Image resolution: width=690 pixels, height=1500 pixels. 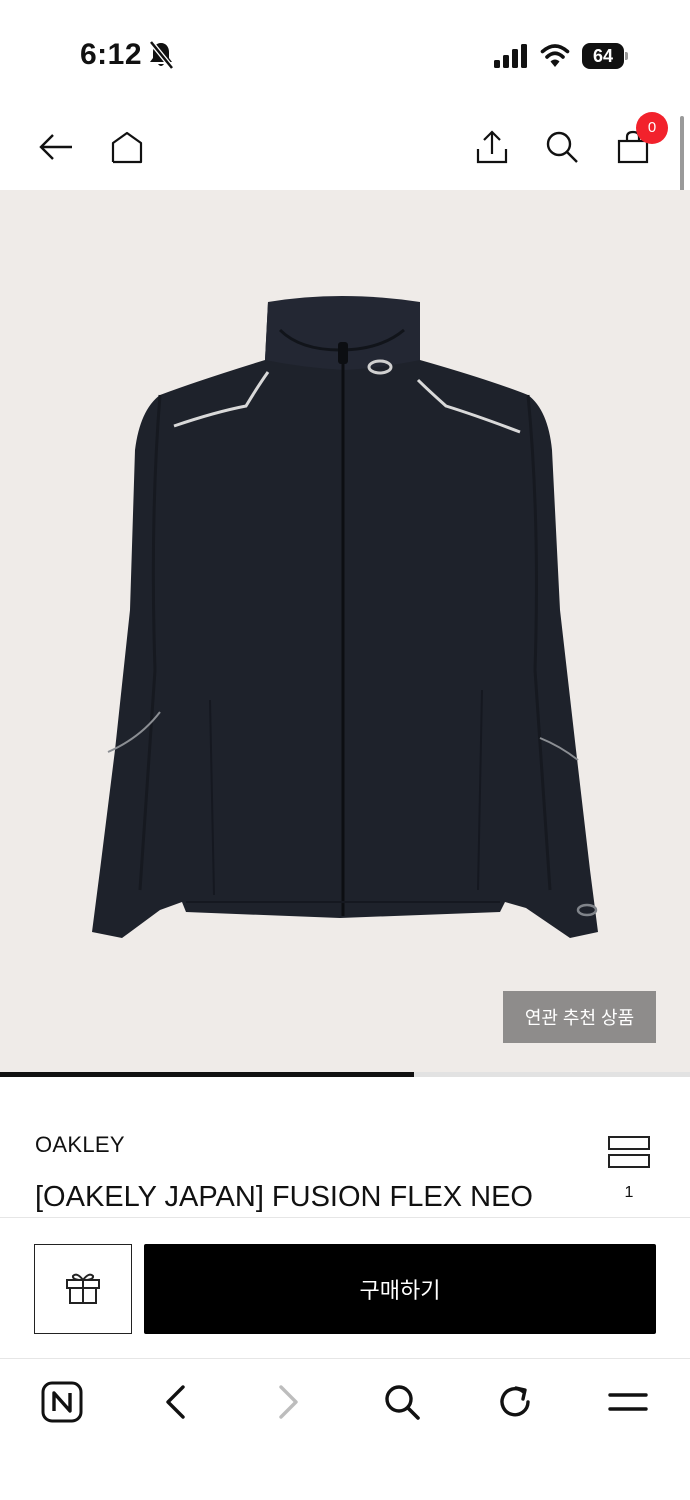 I want to click on app-header: 0, so click(x=345, y=150).